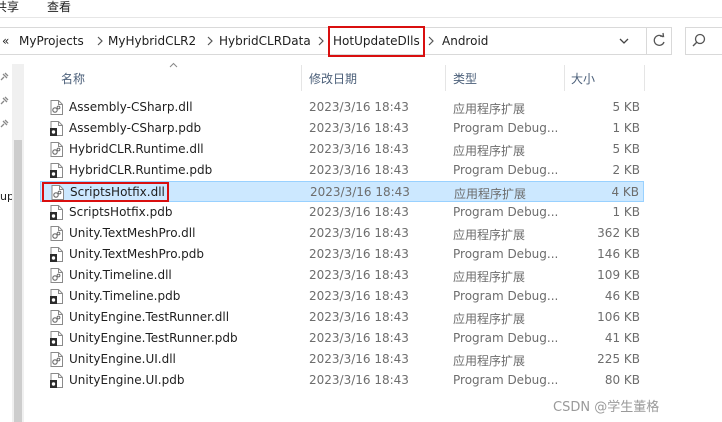 This screenshot has width=722, height=422. Describe the element at coordinates (132, 233) in the screenshot. I see `file-name: Unity.TextMeshPro.dll` at that location.